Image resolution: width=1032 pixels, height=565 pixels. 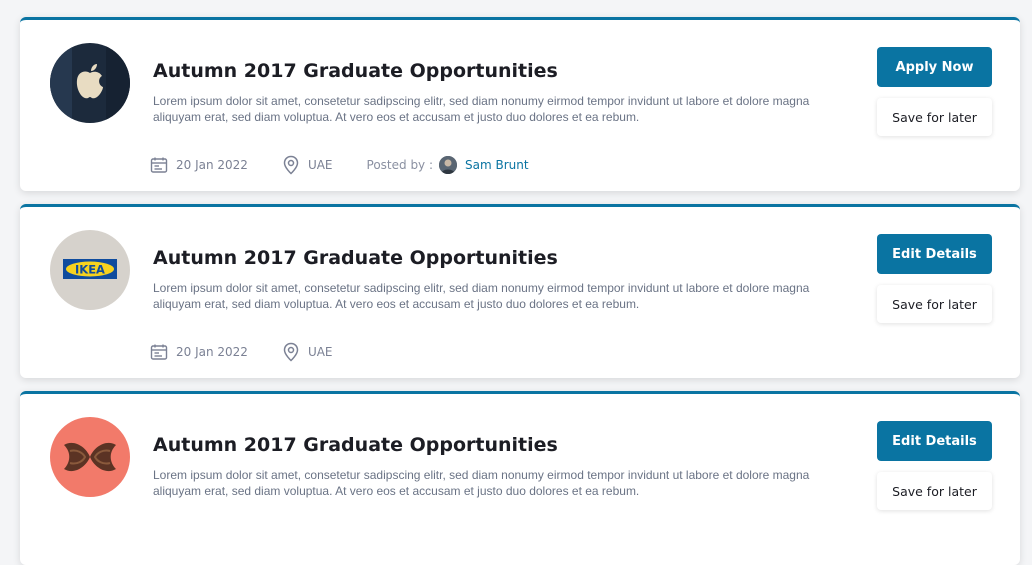 What do you see at coordinates (258, 352) in the screenshot?
I see `job-meta: 20 Jan 2022 UAE` at bounding box center [258, 352].